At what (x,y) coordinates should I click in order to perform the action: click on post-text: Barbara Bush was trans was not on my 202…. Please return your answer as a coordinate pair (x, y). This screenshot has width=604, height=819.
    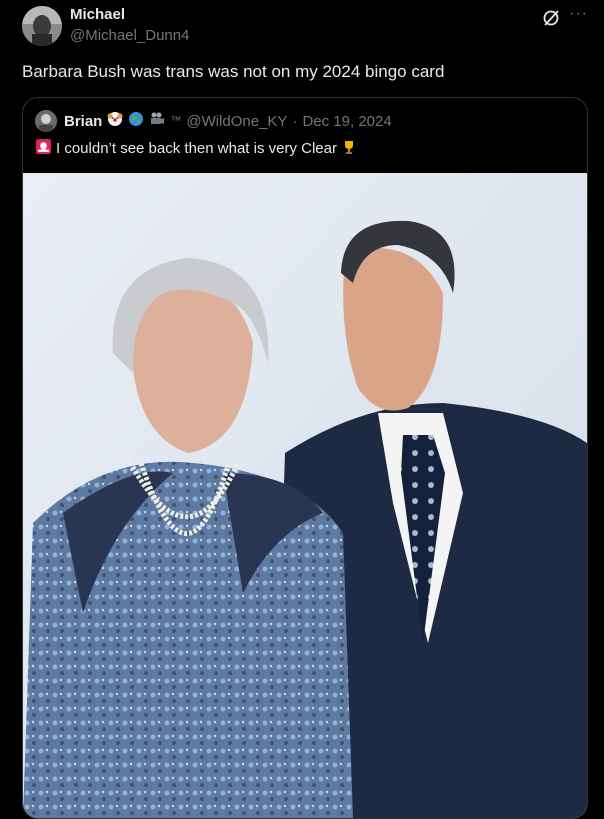
    Looking at the image, I should click on (233, 71).